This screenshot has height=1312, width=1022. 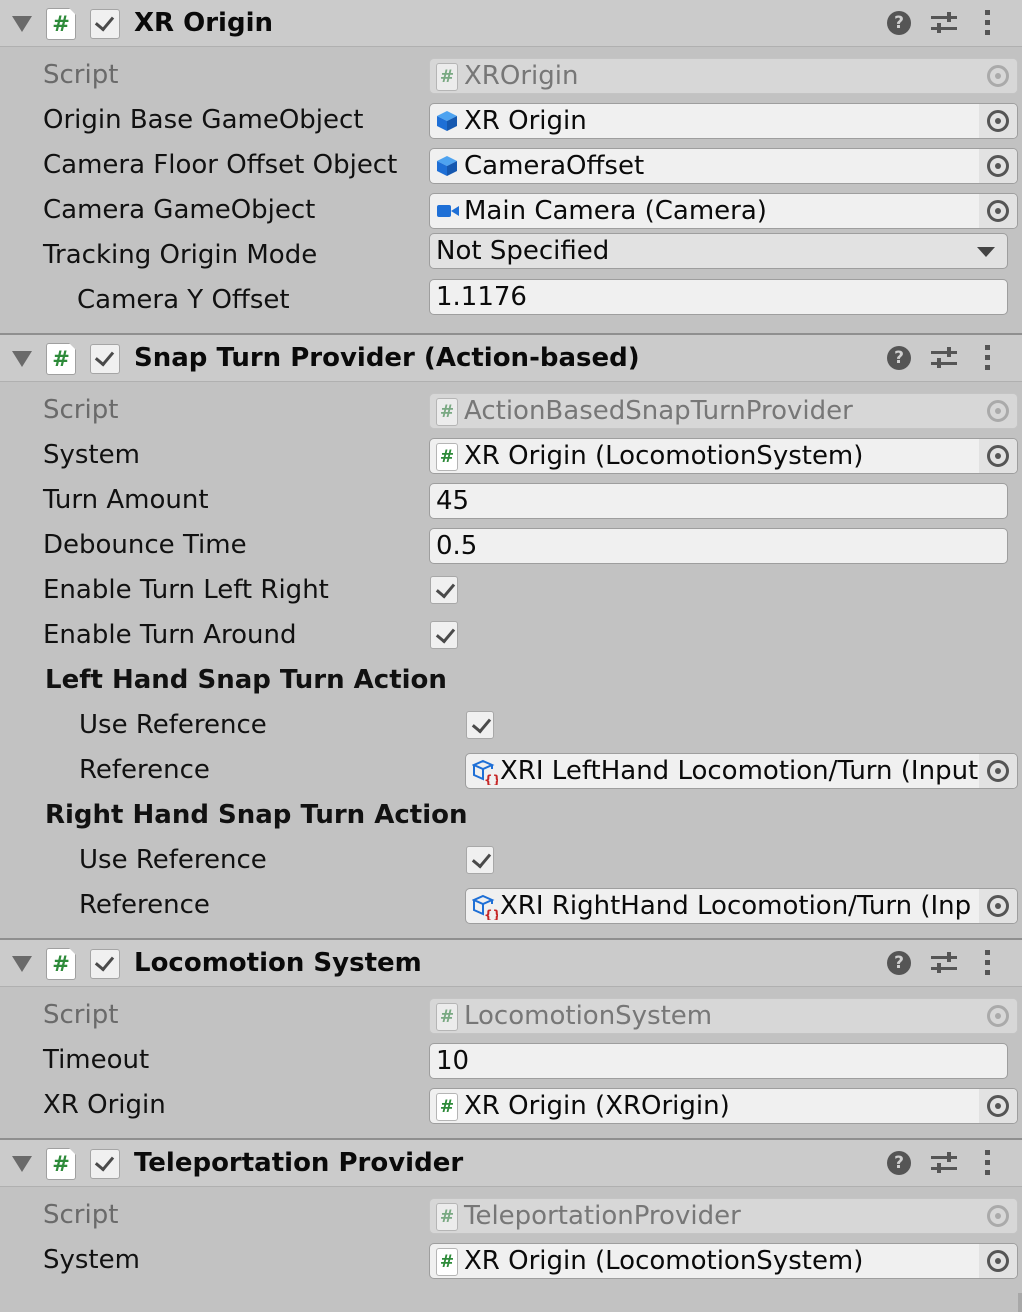 I want to click on property-row-camera-floor-offset: Camera Floor Offset Object CameraOffset, so click(x=511, y=165).